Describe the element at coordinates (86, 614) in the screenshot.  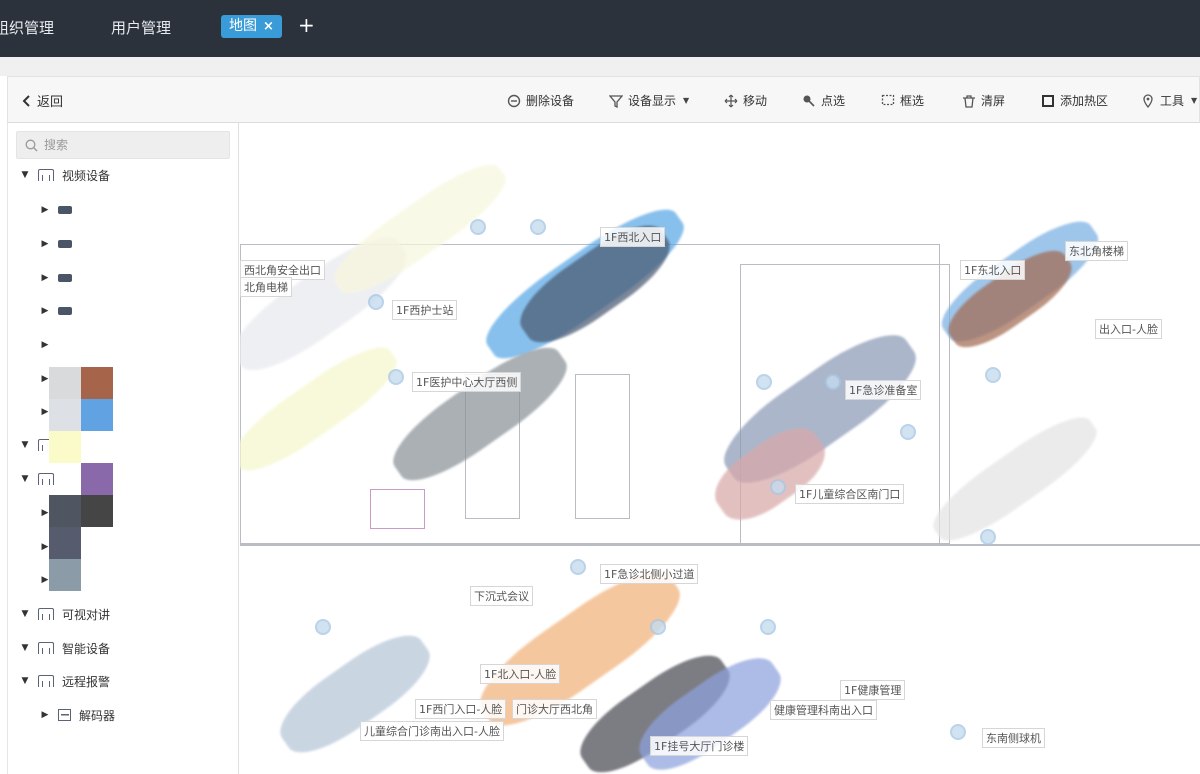
I see `tree-node-label: 可视对讲` at that location.